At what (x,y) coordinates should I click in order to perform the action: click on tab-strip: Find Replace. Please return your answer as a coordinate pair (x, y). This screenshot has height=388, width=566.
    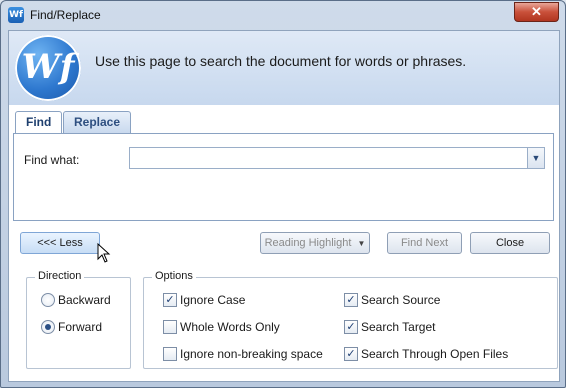
    Looking at the image, I should click on (283, 122).